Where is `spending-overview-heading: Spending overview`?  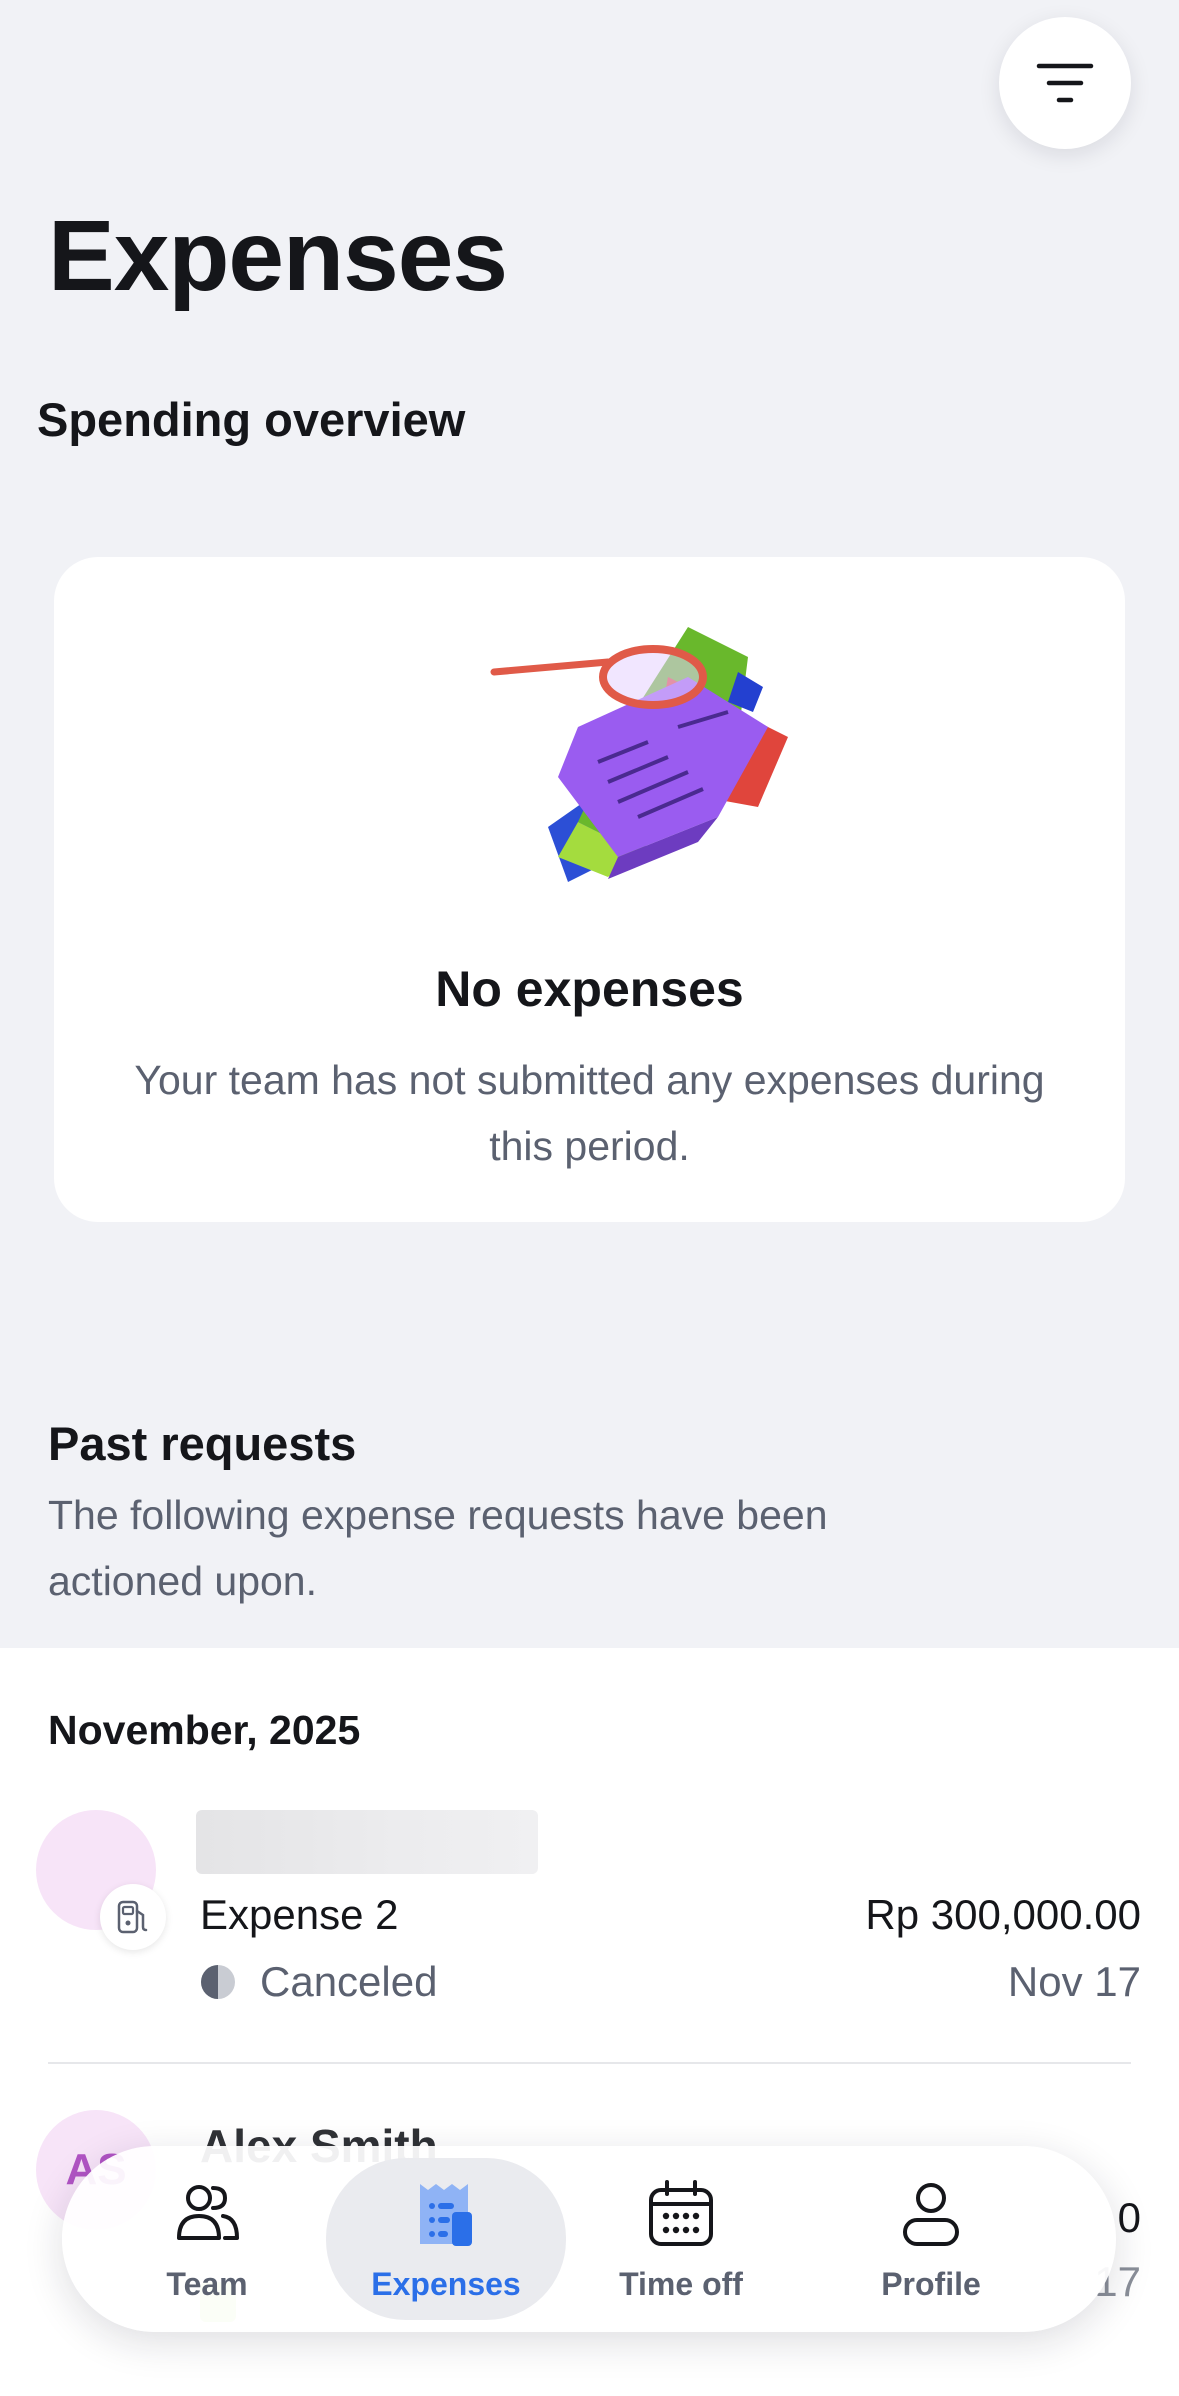
spending-overview-heading: Spending overview is located at coordinates (251, 419).